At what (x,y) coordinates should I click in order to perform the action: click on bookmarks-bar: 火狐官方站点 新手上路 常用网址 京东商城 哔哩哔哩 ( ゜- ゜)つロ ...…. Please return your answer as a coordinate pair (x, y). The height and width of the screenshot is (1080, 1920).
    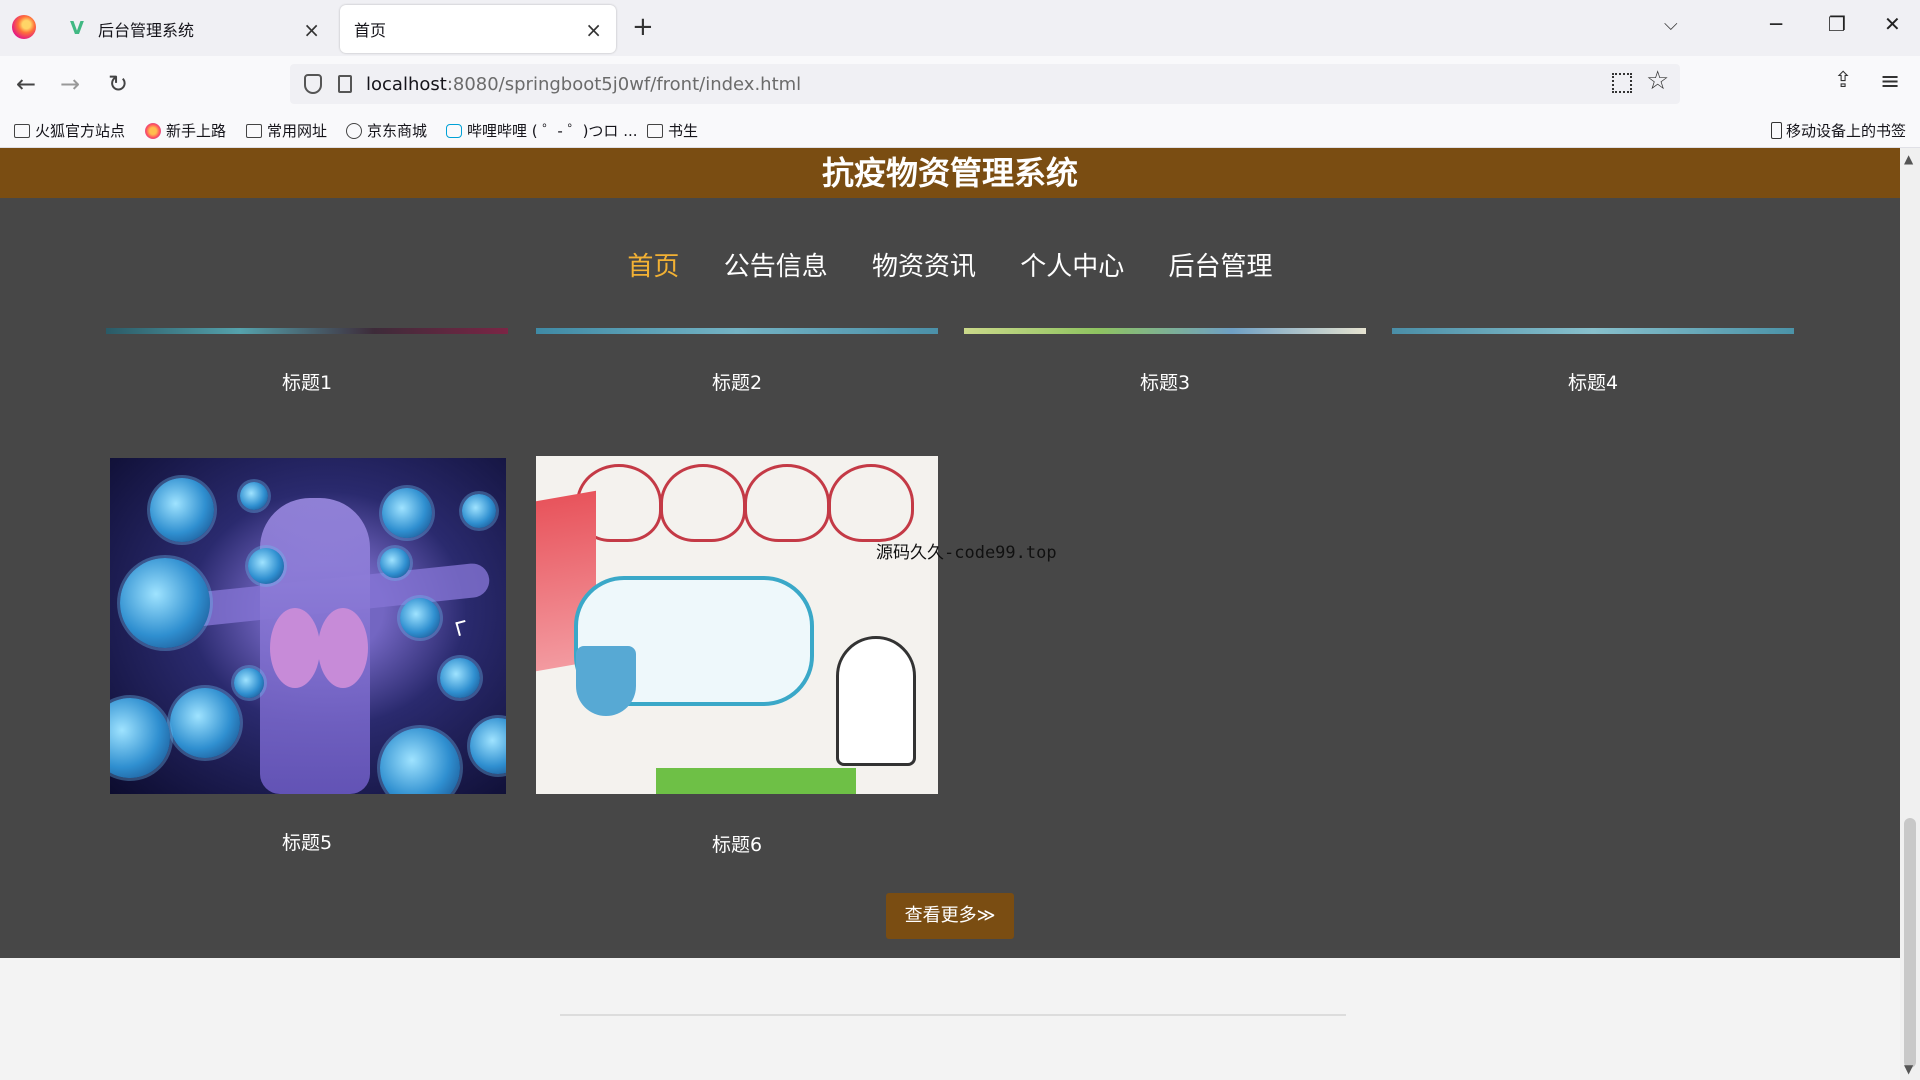
    Looking at the image, I should click on (960, 130).